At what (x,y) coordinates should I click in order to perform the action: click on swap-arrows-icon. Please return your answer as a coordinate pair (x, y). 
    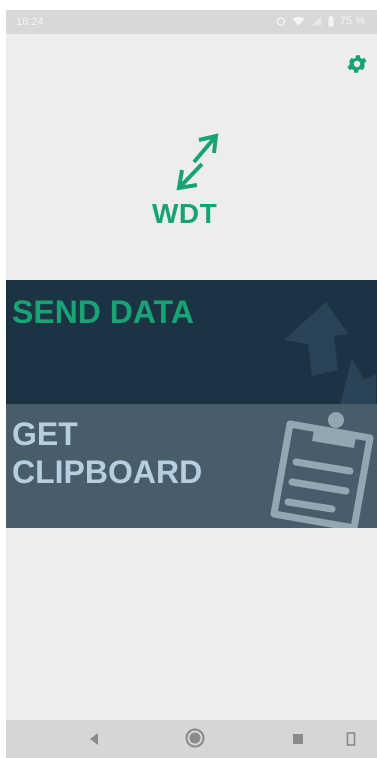
    Looking at the image, I should click on (197, 162).